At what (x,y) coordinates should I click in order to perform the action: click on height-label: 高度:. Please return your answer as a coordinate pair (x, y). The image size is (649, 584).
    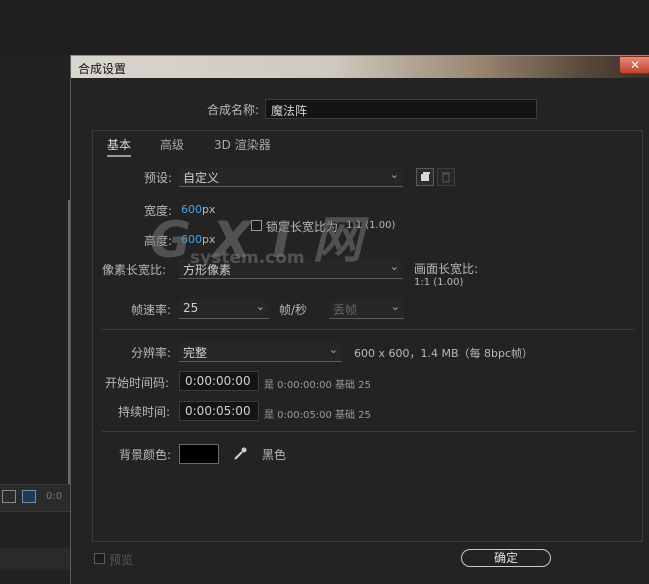
    Looking at the image, I should click on (158, 241).